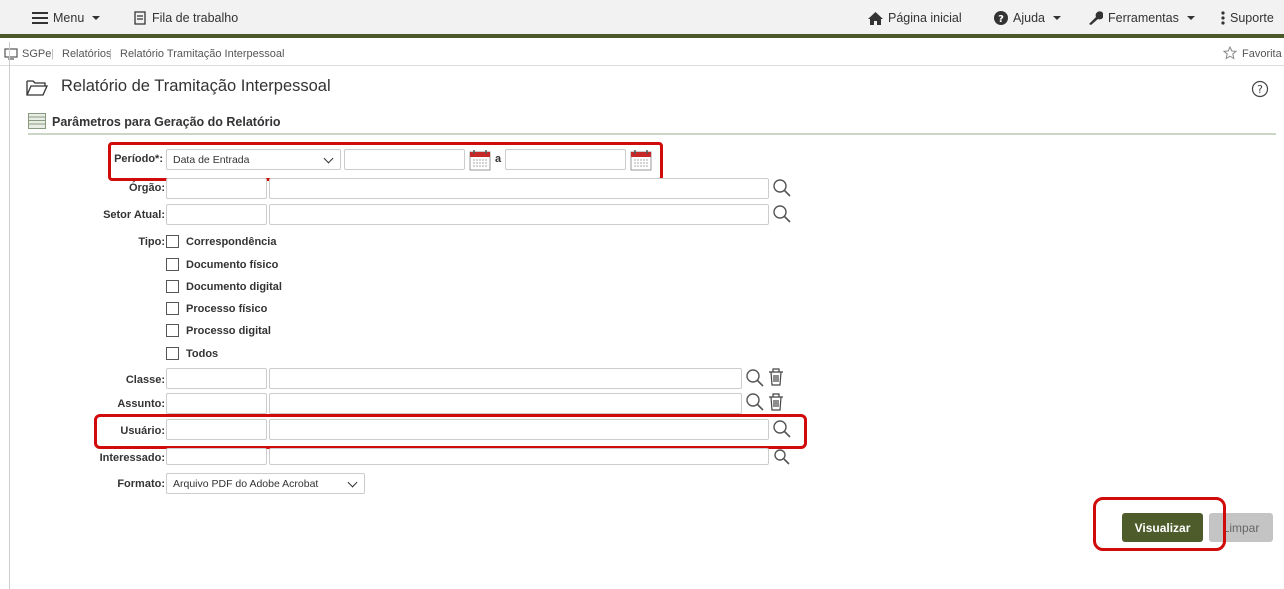 The image size is (1284, 589). I want to click on interessado-code-input, so click(216, 456).